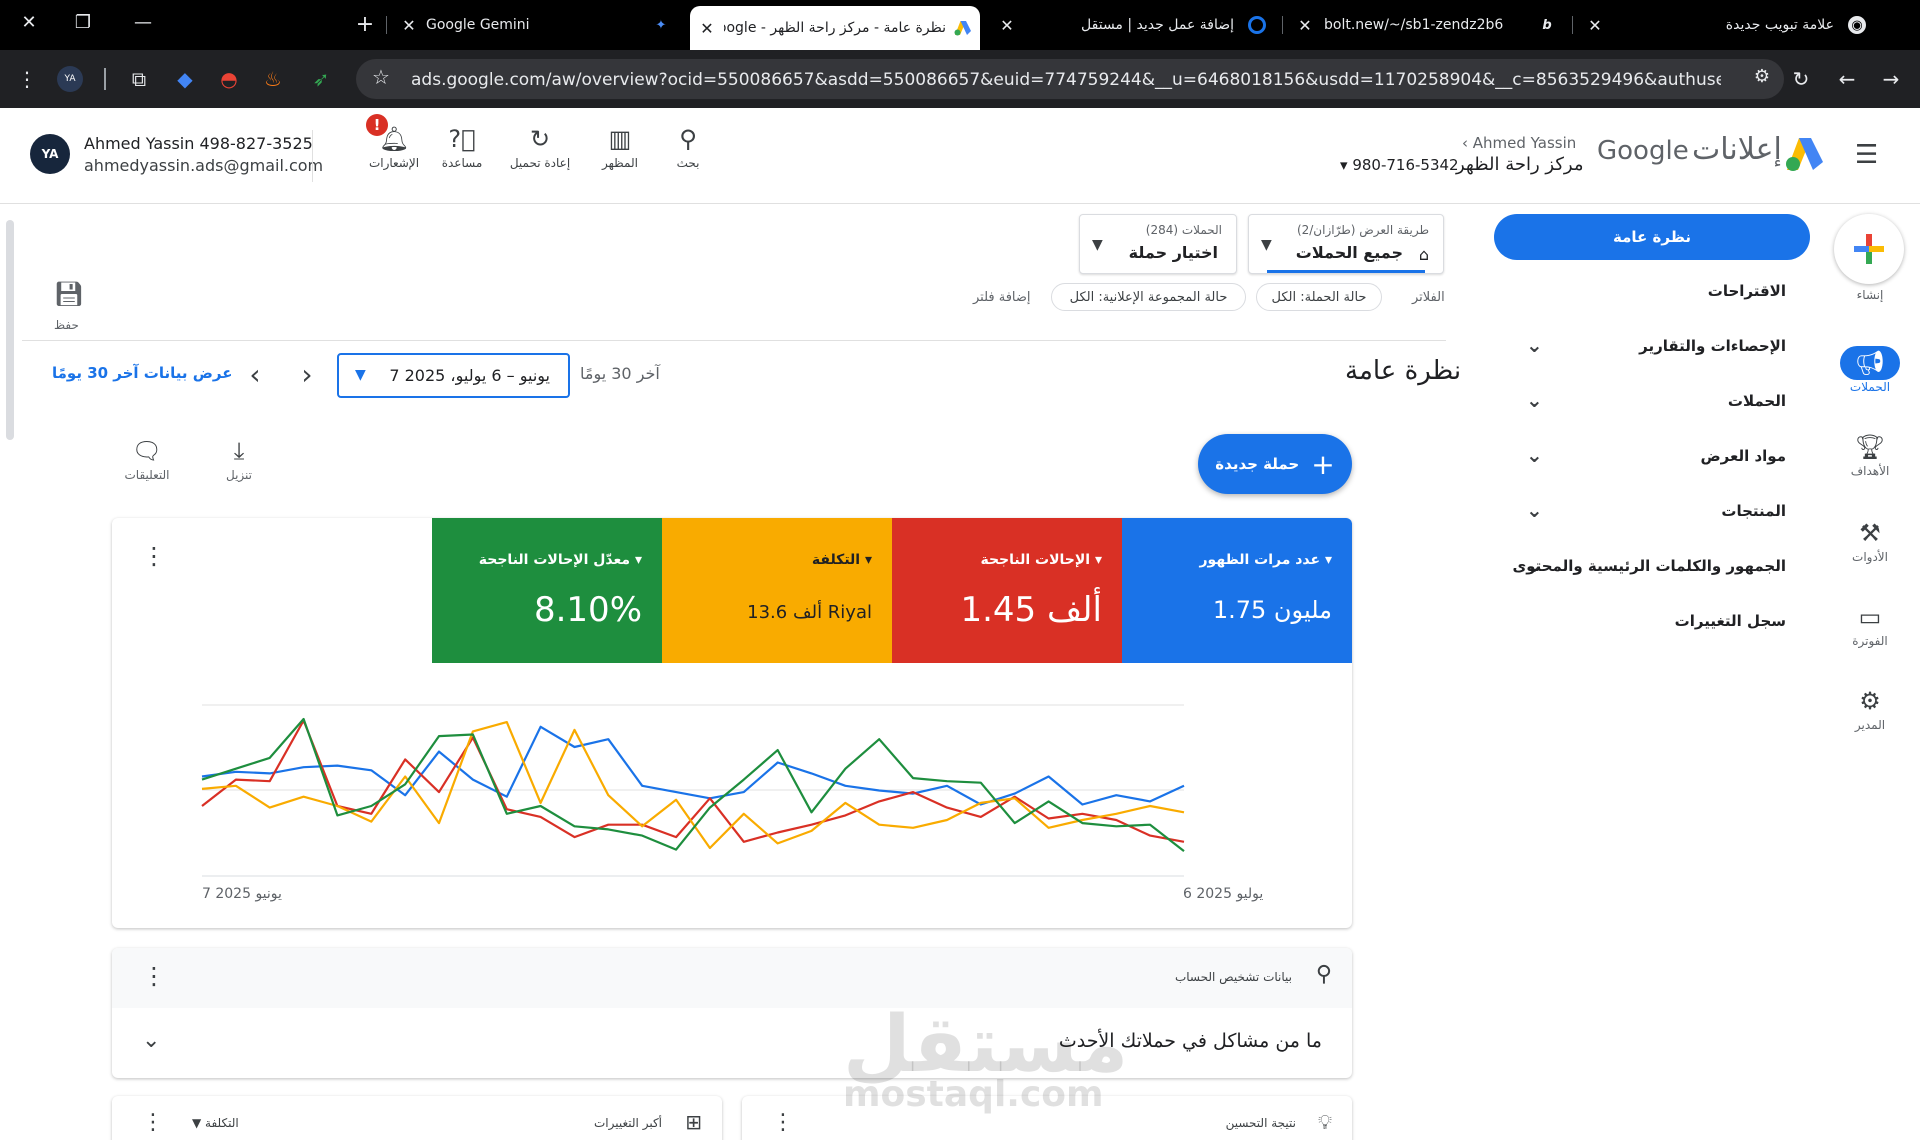 The image size is (1920, 1140). Describe the element at coordinates (1148, 297) in the screenshot. I see `filter-chip-adgroup-status: حالة المجموعة الإعلانية: الكل` at that location.